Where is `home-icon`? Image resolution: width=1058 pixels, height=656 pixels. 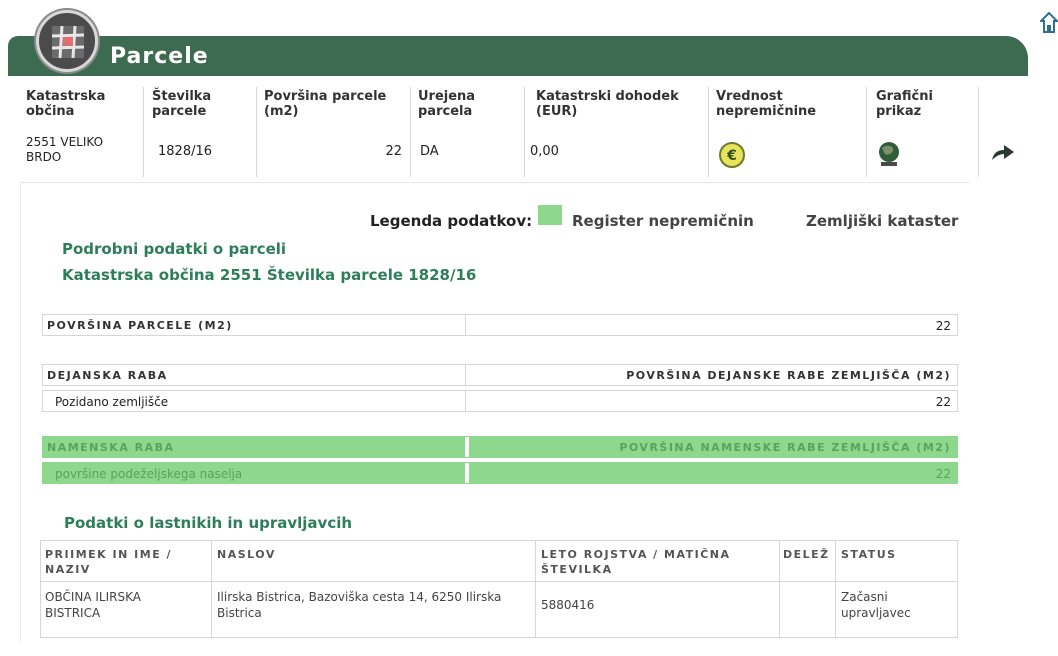 home-icon is located at coordinates (1048, 24).